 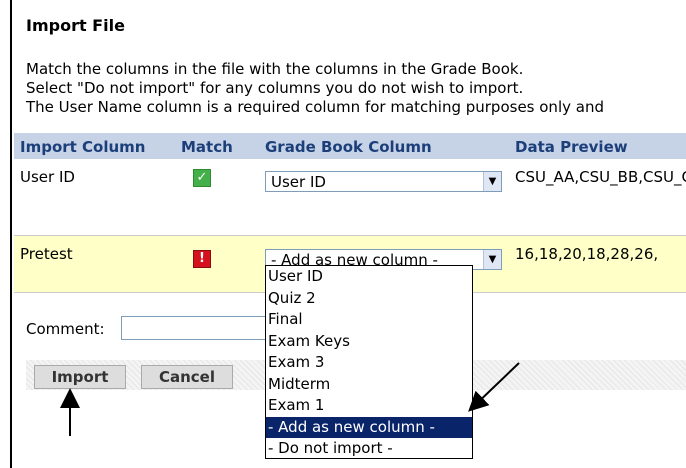 I want to click on header-grade-book-column: Grade Book Column, so click(x=348, y=147).